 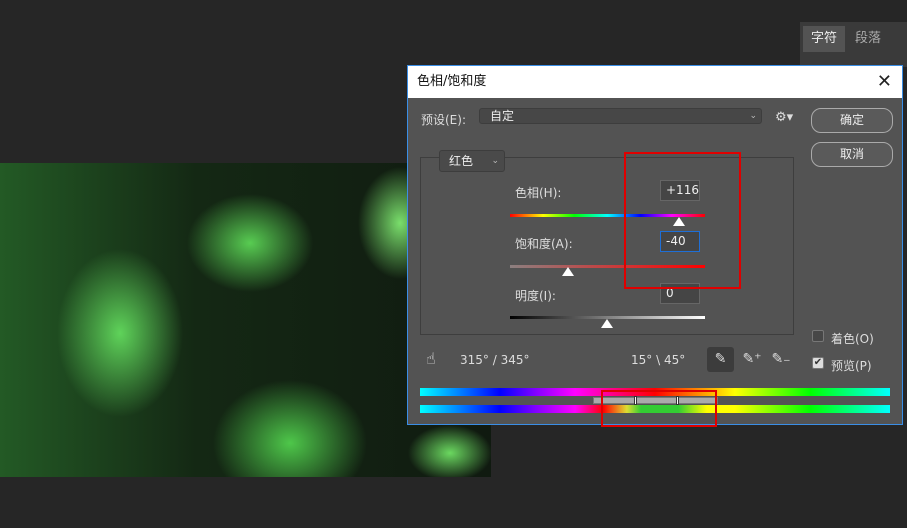 I want to click on annotation-box-values, so click(x=682, y=220).